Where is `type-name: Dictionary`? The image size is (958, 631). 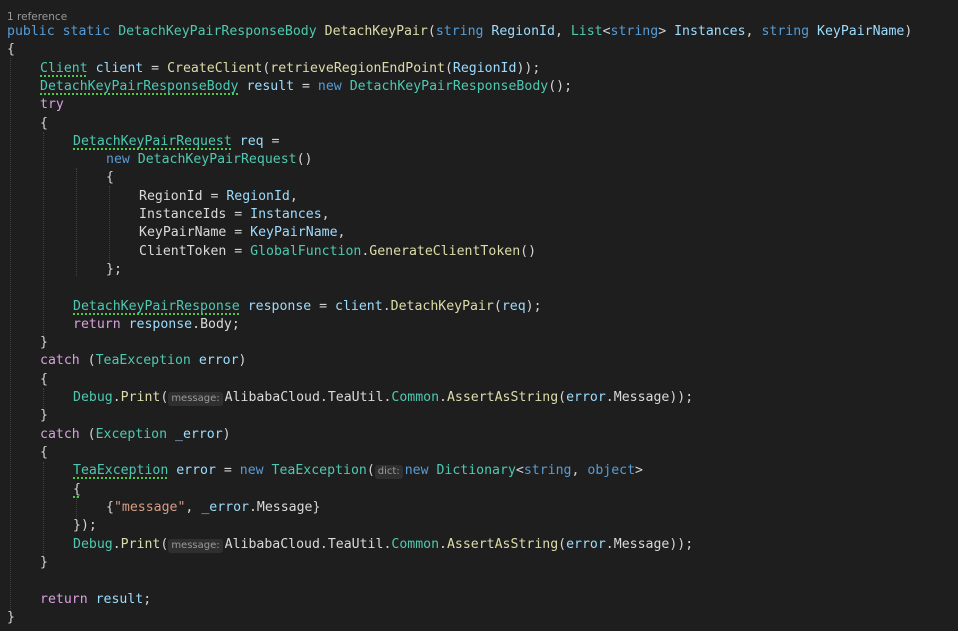
type-name: Dictionary is located at coordinates (476, 470).